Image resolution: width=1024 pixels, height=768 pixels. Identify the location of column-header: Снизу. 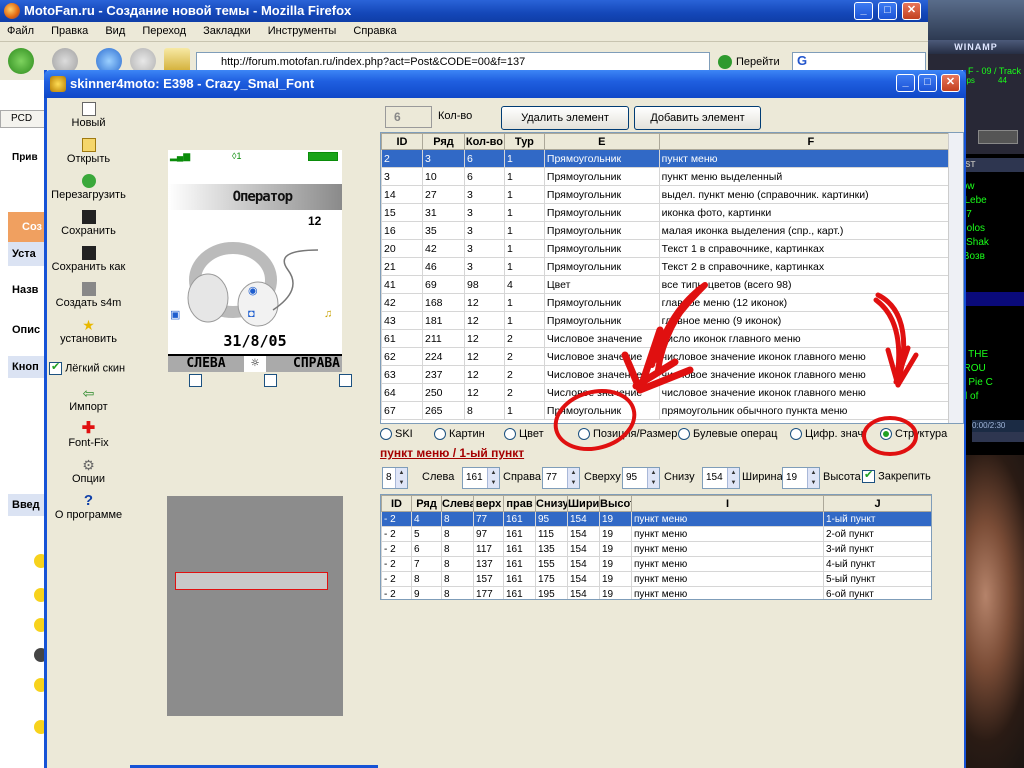
(551, 503).